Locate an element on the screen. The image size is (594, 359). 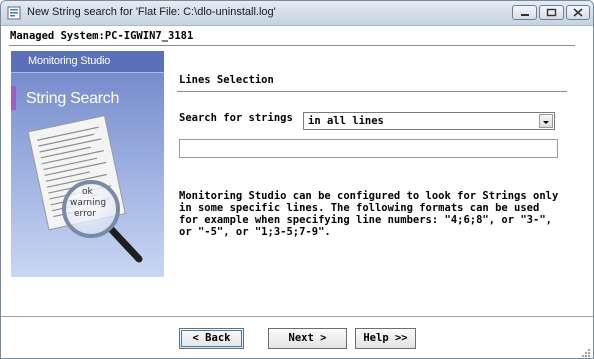
maximize-icon is located at coordinates (551, 12).